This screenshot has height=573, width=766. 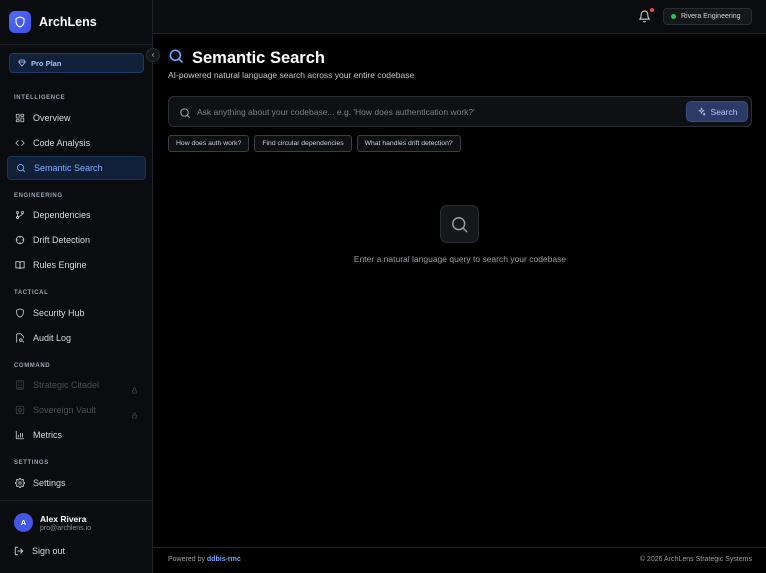 I want to click on page-header: Semantic Search, so click(x=246, y=58).